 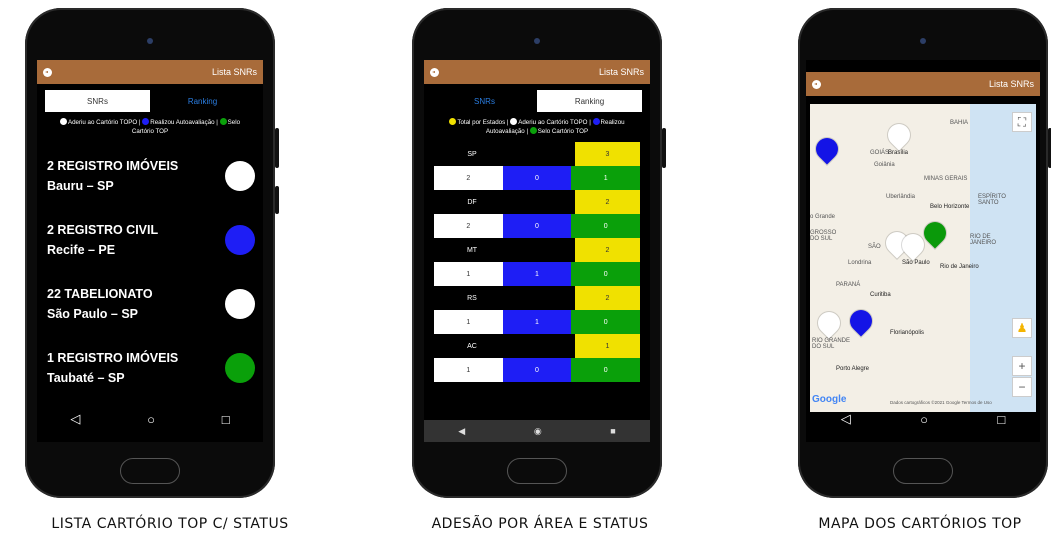 What do you see at coordinates (537, 322) in the screenshot?
I see `self-eval-cell: 1` at bounding box center [537, 322].